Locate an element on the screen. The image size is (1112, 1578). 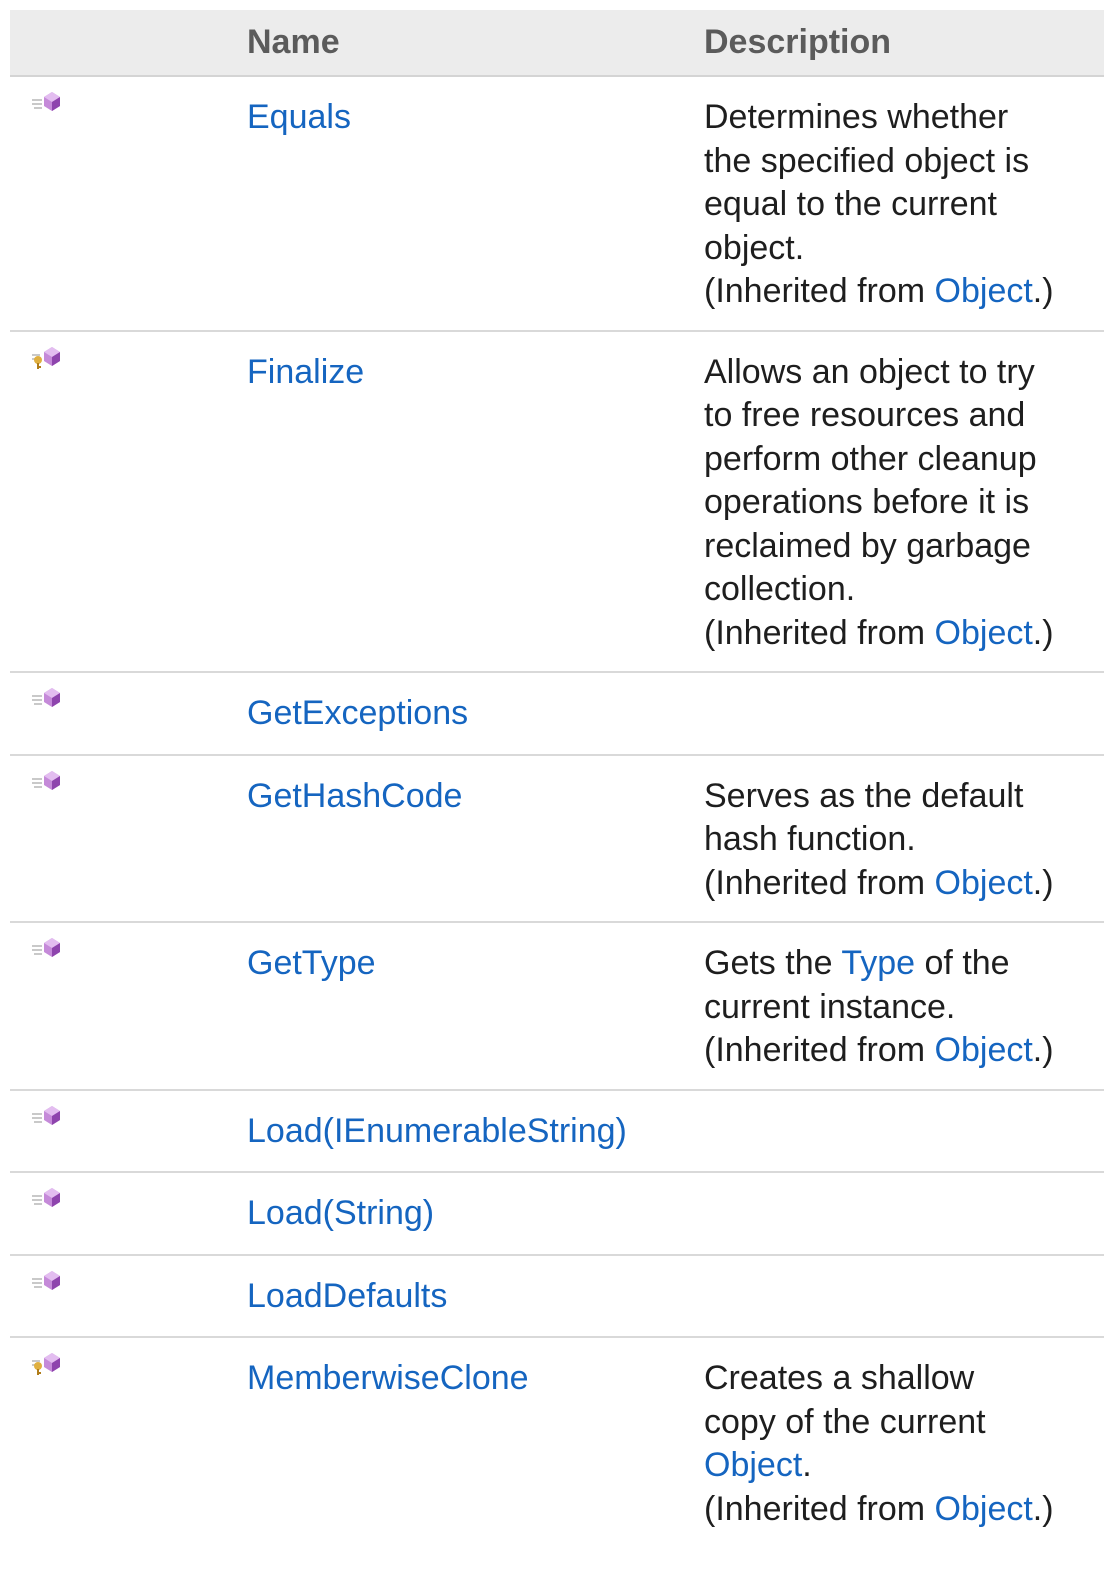
description-line: to free resources and is located at coordinates (865, 415).